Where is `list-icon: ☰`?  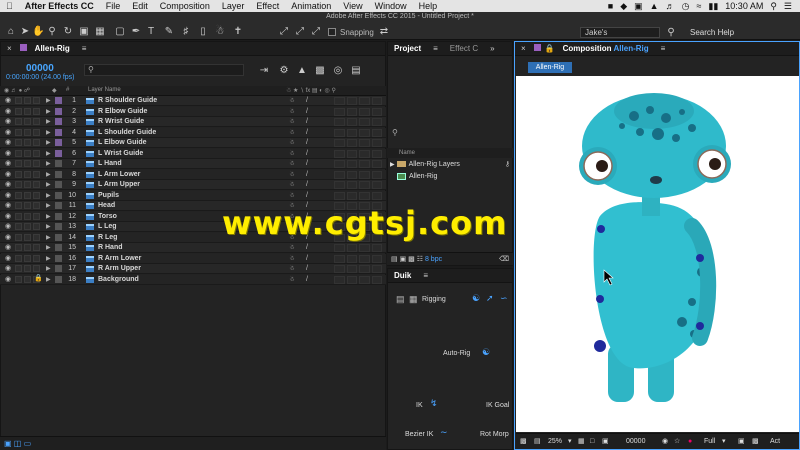 list-icon: ☰ is located at coordinates (788, 6).